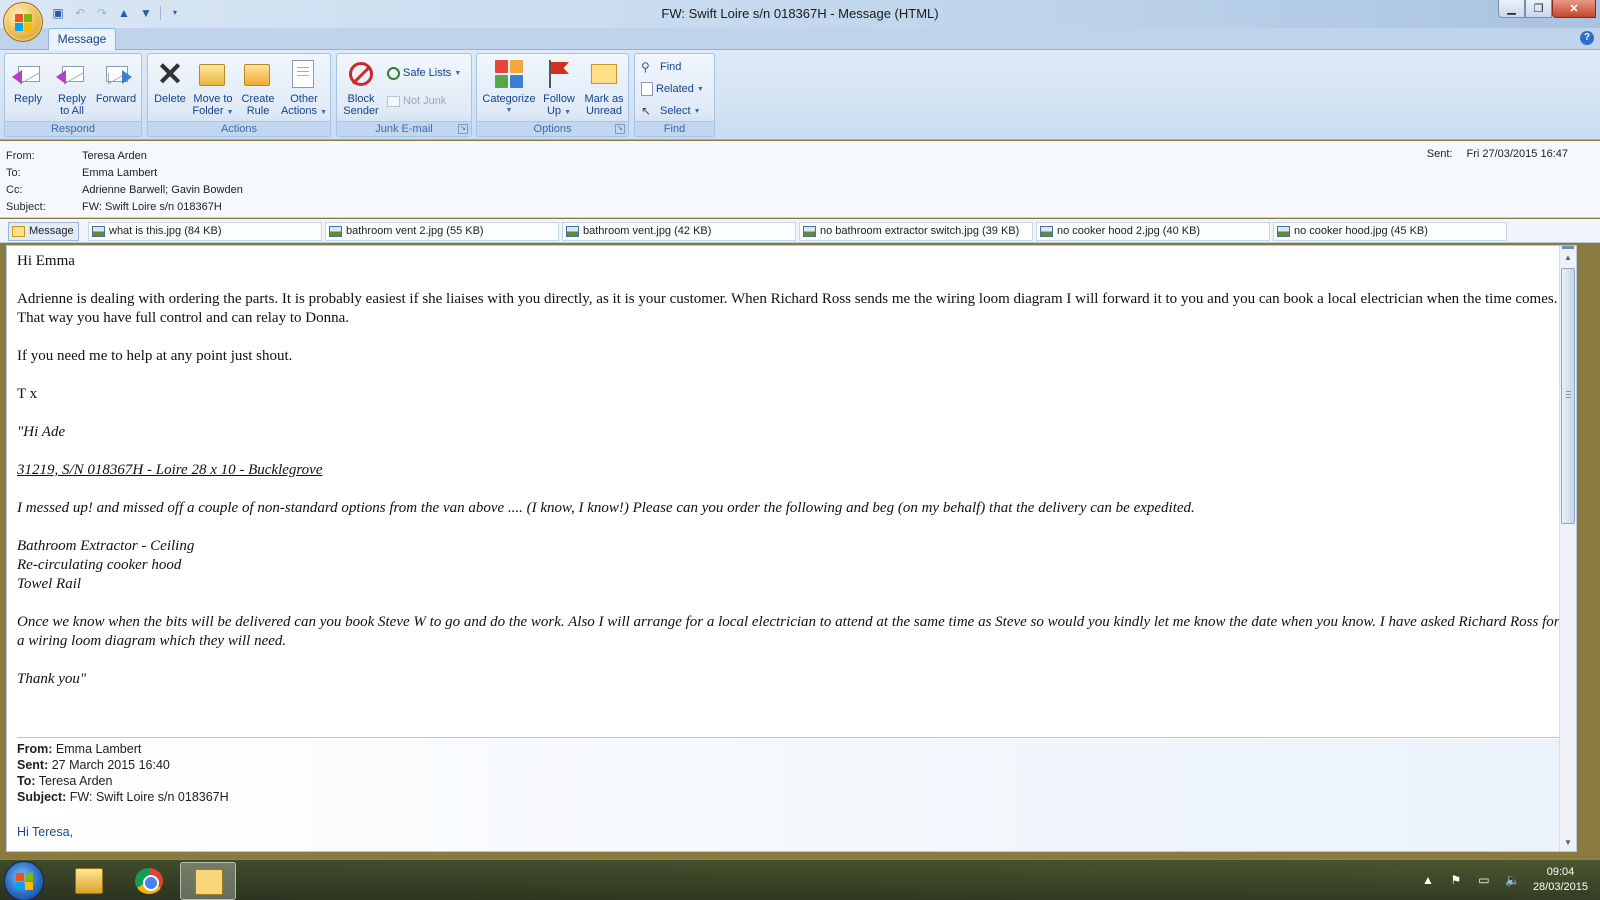 Image resolution: width=1600 pixels, height=900 pixels. I want to click on group-respond: Reply Reply to All Forward Respond, so click(73, 95).